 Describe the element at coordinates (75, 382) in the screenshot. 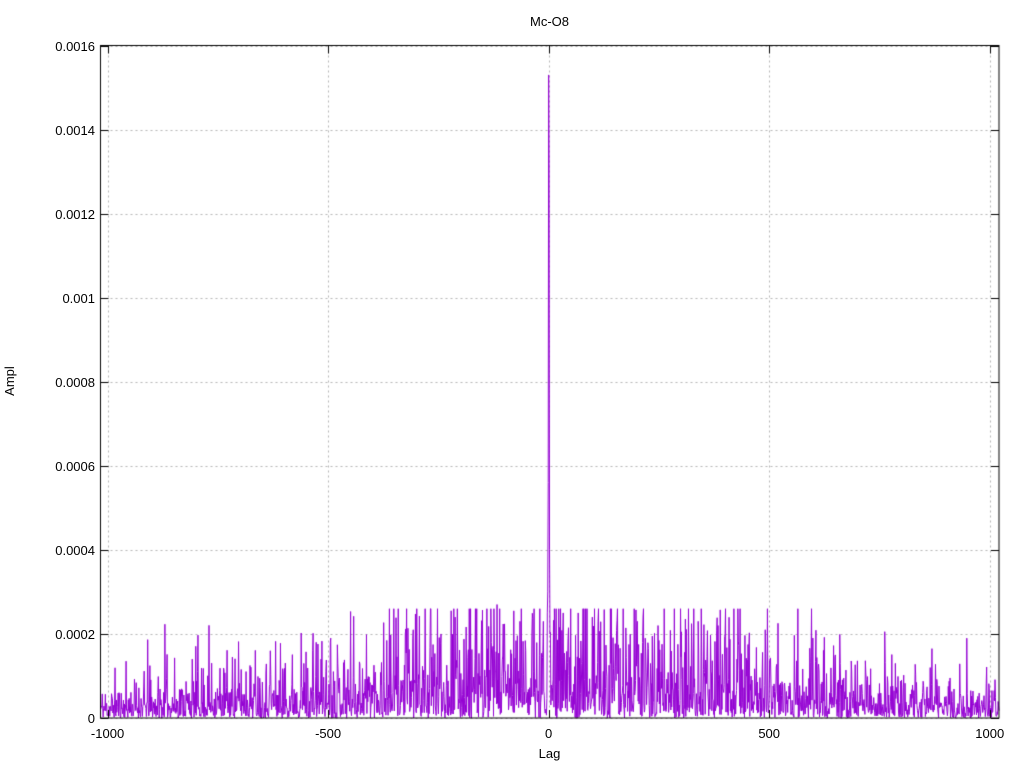

I see `y-tick-label: 0.0008` at that location.